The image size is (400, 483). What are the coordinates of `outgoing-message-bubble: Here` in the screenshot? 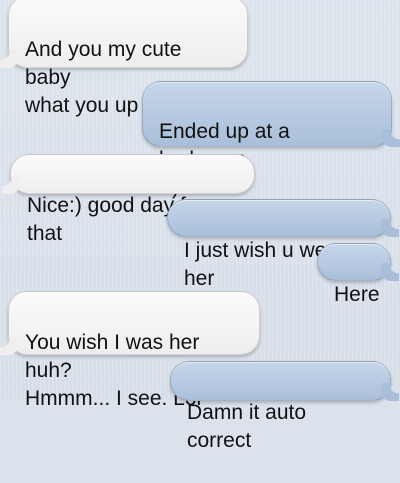 It's located at (358, 274).